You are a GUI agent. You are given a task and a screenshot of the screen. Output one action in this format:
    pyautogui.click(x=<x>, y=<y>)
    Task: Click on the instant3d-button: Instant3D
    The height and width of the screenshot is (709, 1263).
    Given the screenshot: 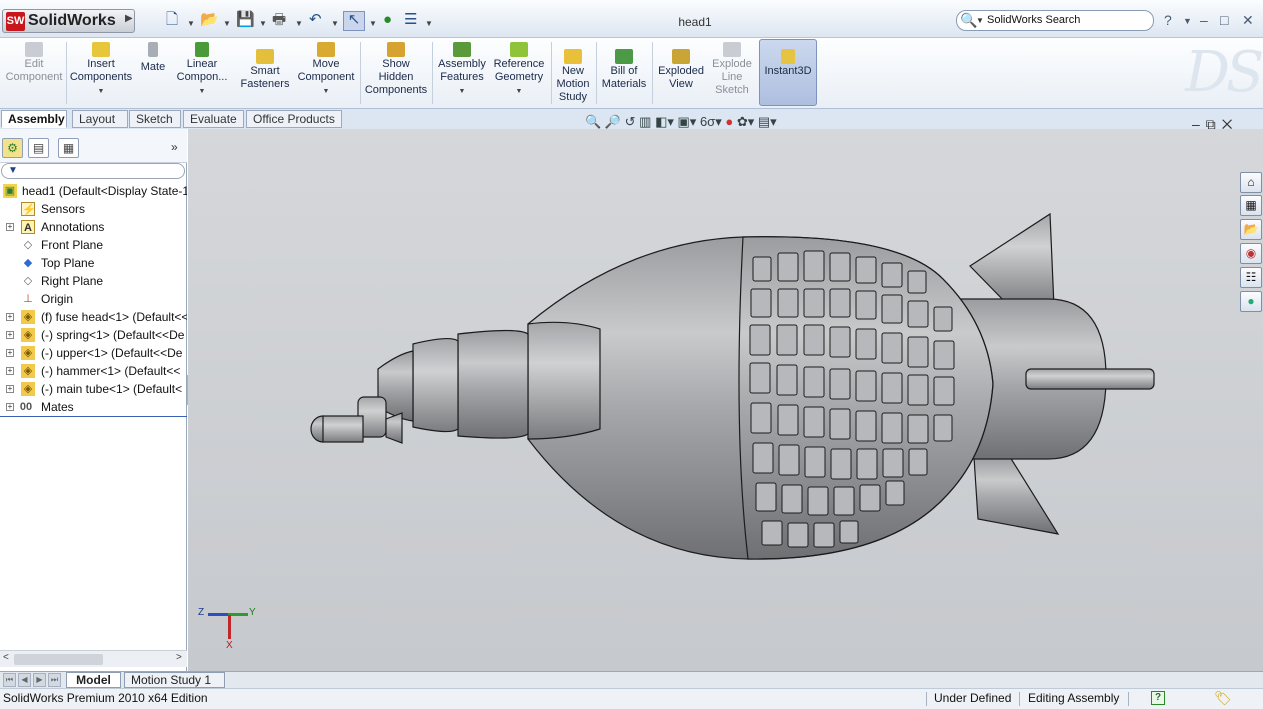 What is the action you would take?
    pyautogui.click(x=788, y=63)
    